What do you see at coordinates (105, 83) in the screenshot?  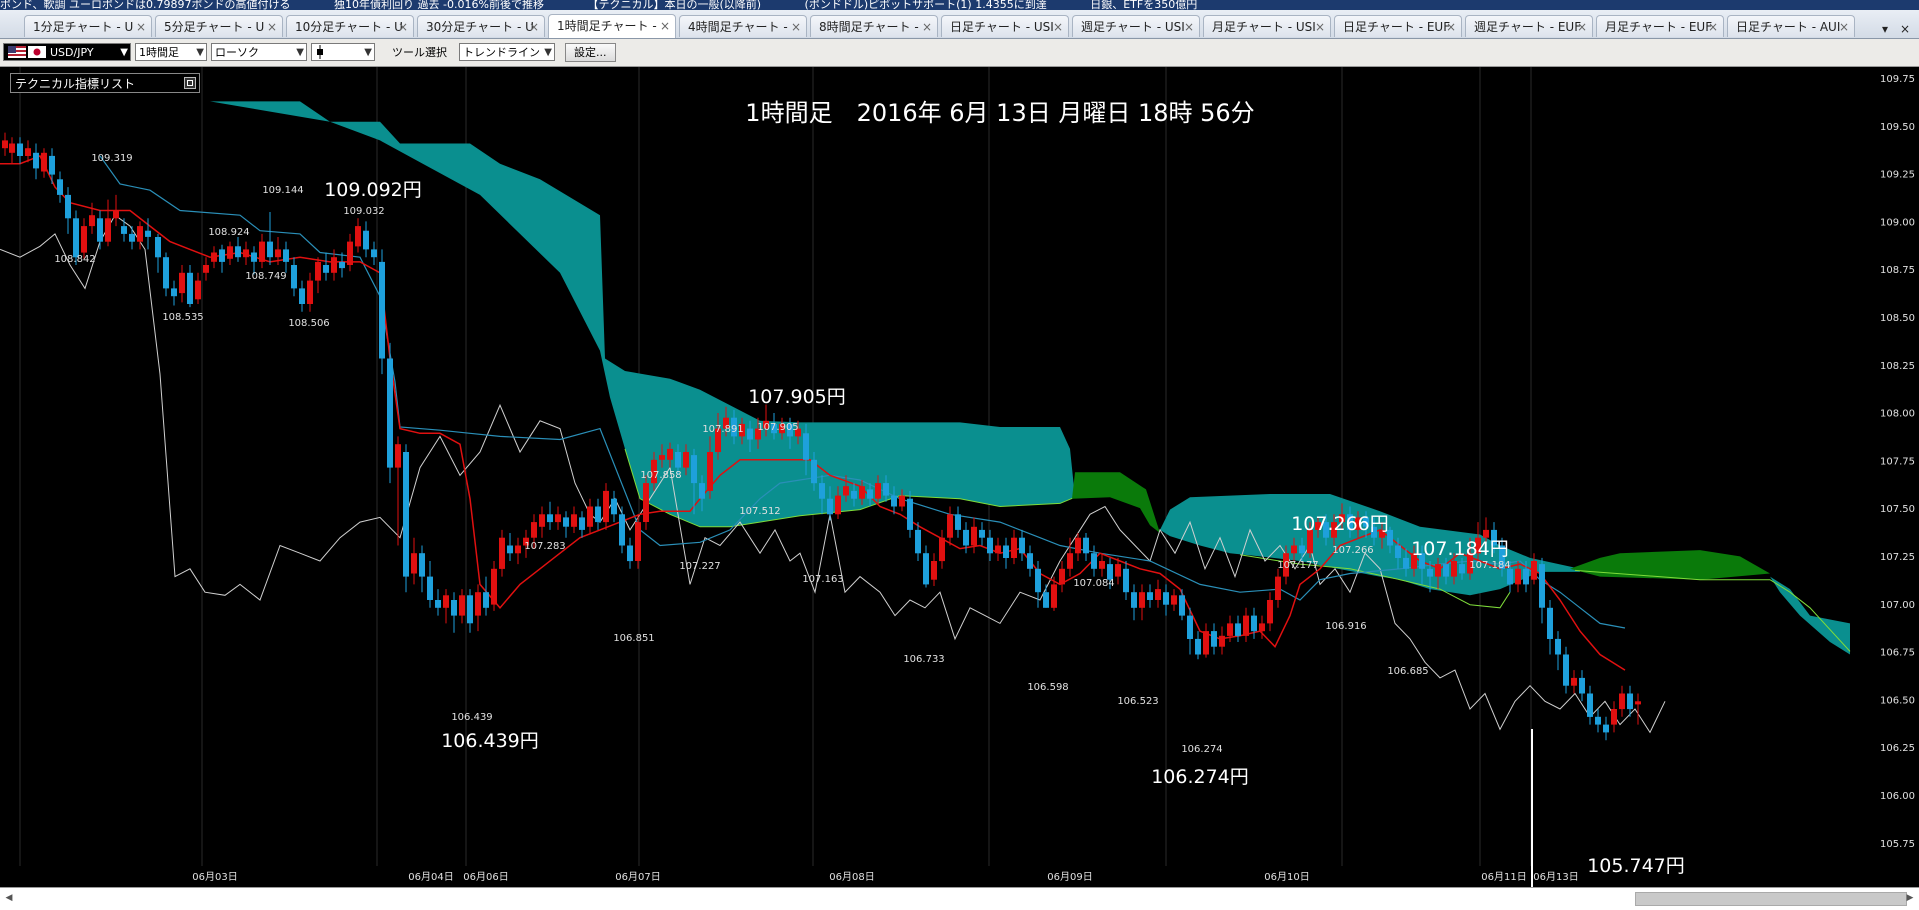 I see `technical-indicator-panel: テクニカル指標リスト` at bounding box center [105, 83].